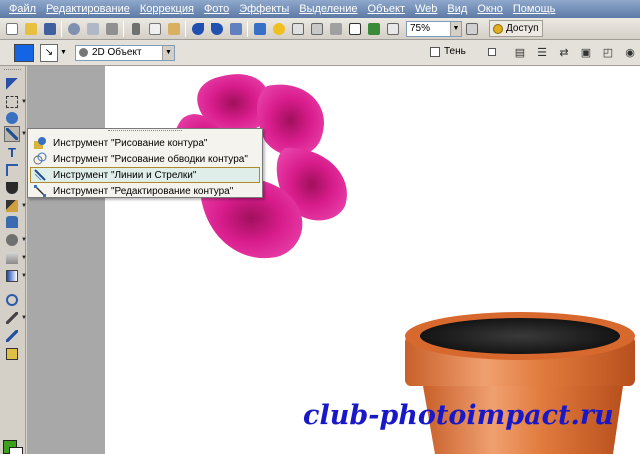  What do you see at coordinates (576, 52) in the screenshot?
I see `arrange-icons: ▤ ☰ ⇄ ▣ ◰ ◉ ▢` at bounding box center [576, 52].